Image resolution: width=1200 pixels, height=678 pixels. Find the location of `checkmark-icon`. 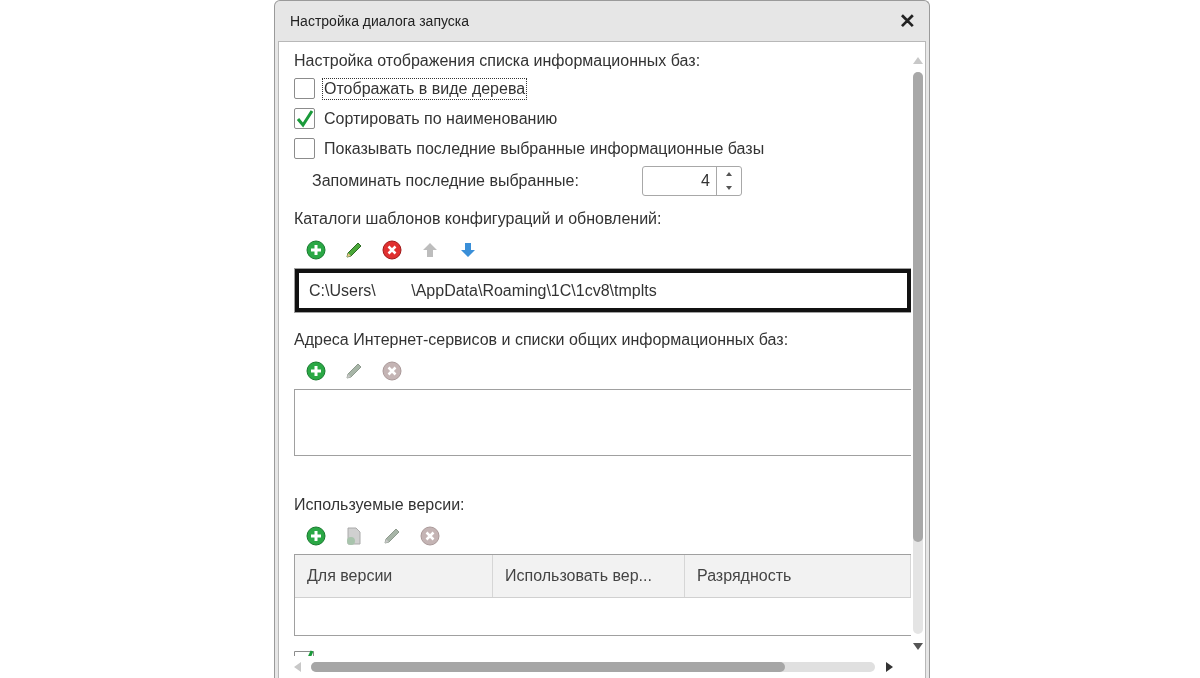

checkmark-icon is located at coordinates (304, 118).